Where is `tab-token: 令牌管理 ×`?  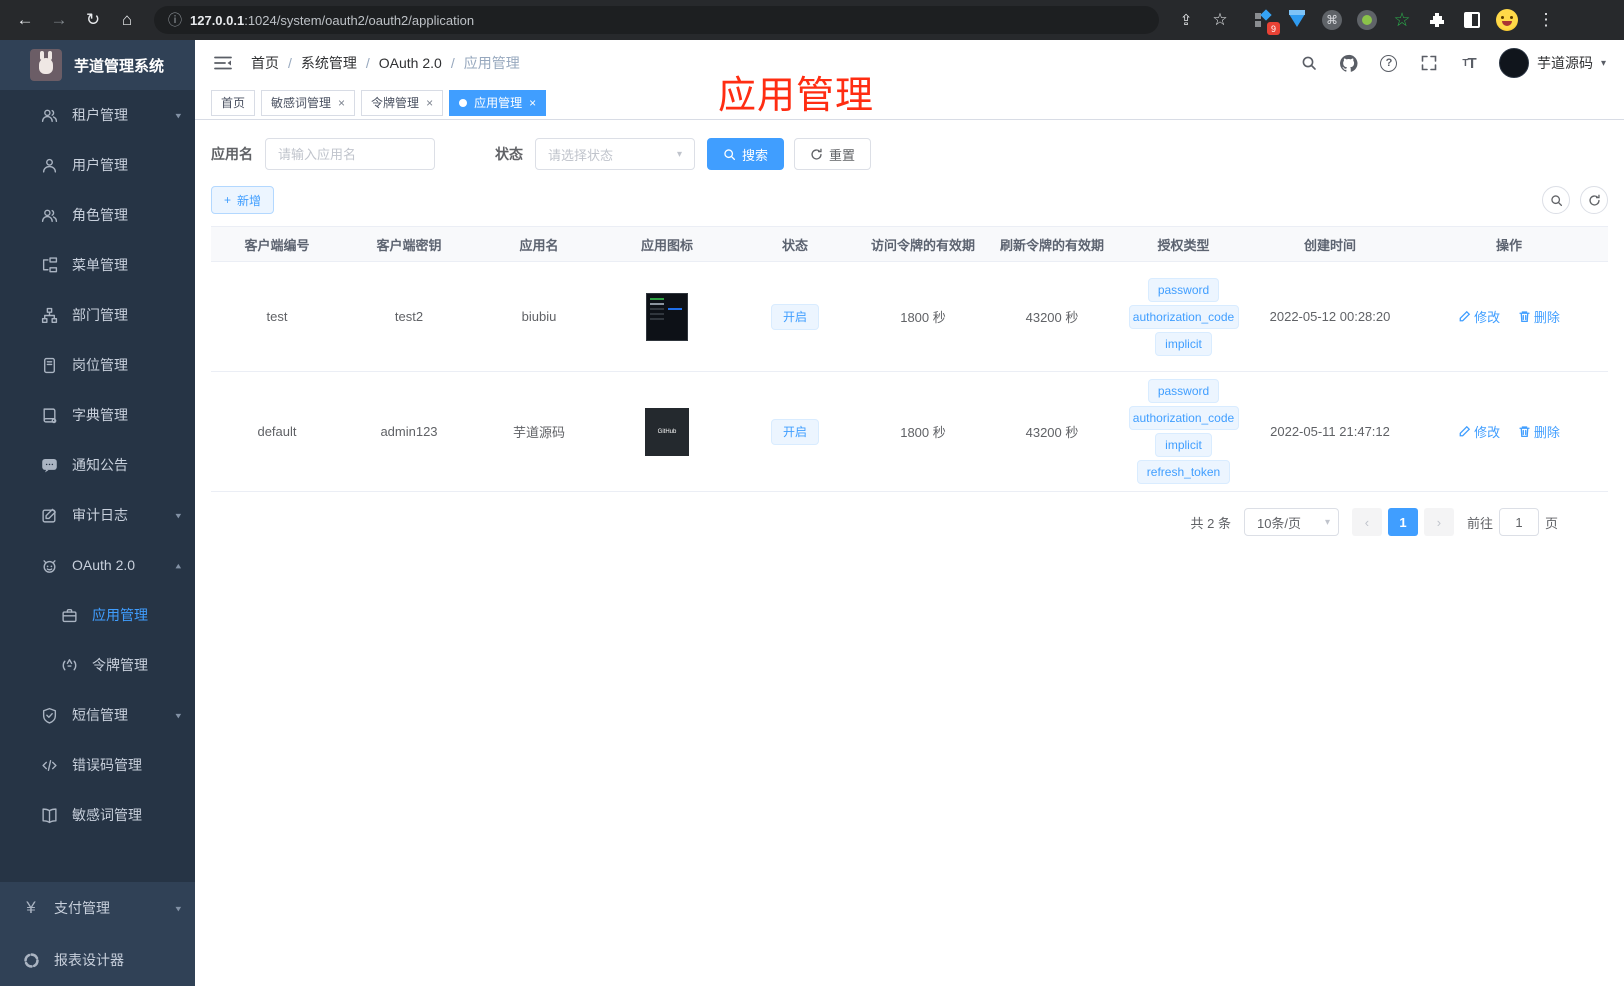 tab-token: 令牌管理 × is located at coordinates (402, 102).